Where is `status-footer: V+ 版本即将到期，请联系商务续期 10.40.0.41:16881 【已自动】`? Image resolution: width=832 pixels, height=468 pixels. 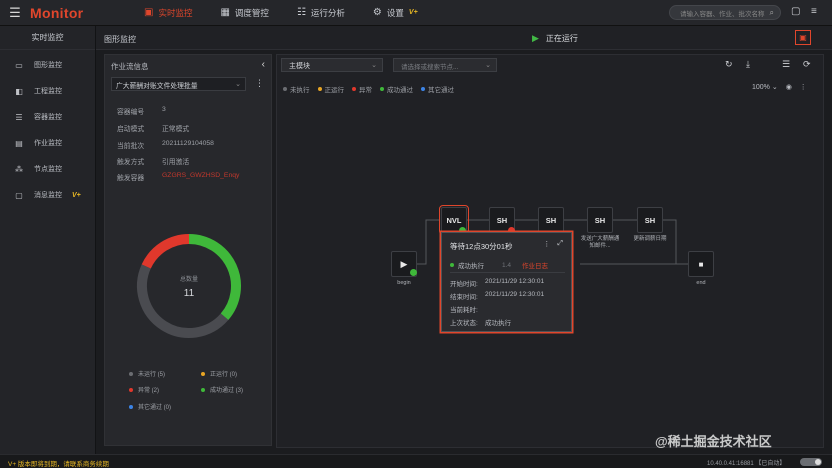 status-footer: V+ 版本即将到期，请联系商务续期 10.40.0.41:16881 【已自动】 is located at coordinates (416, 461).